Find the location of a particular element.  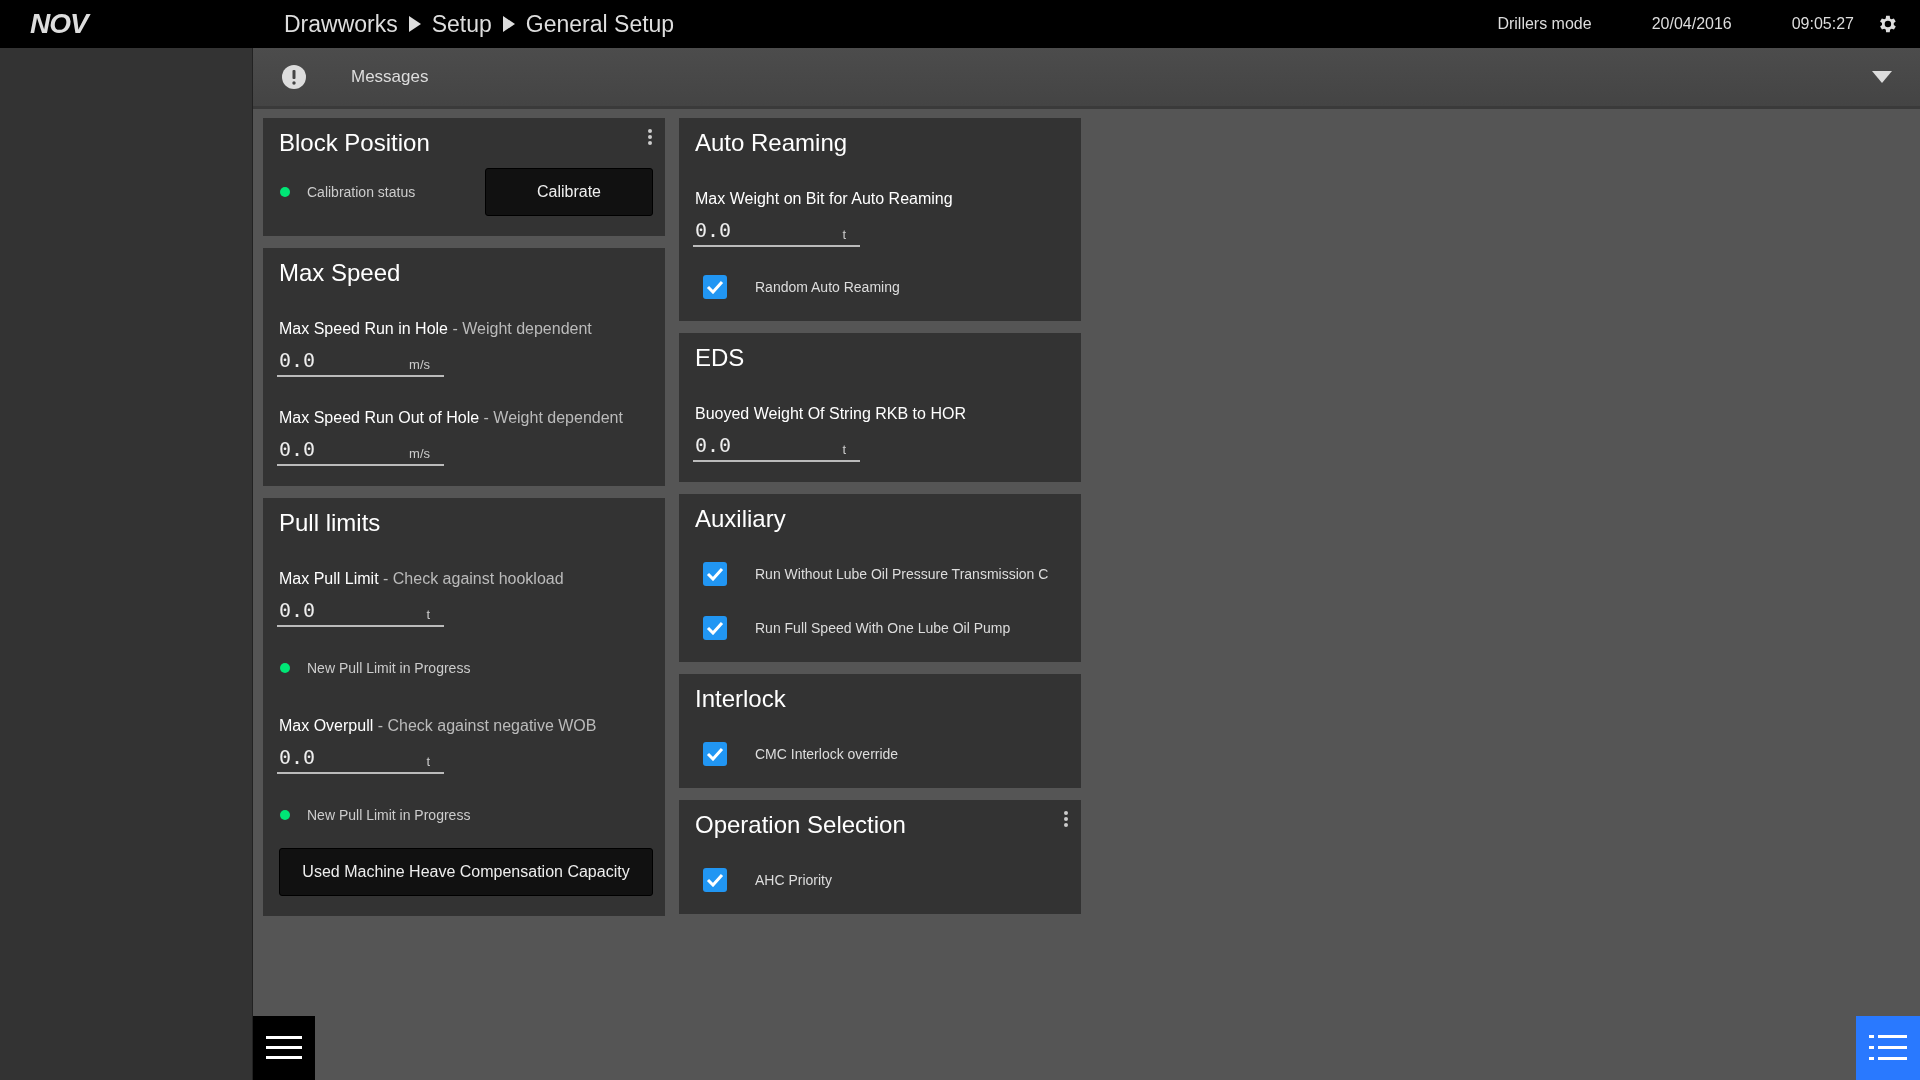

field-label: Max Overpull - Check against negative WOB is located at coordinates (438, 726).